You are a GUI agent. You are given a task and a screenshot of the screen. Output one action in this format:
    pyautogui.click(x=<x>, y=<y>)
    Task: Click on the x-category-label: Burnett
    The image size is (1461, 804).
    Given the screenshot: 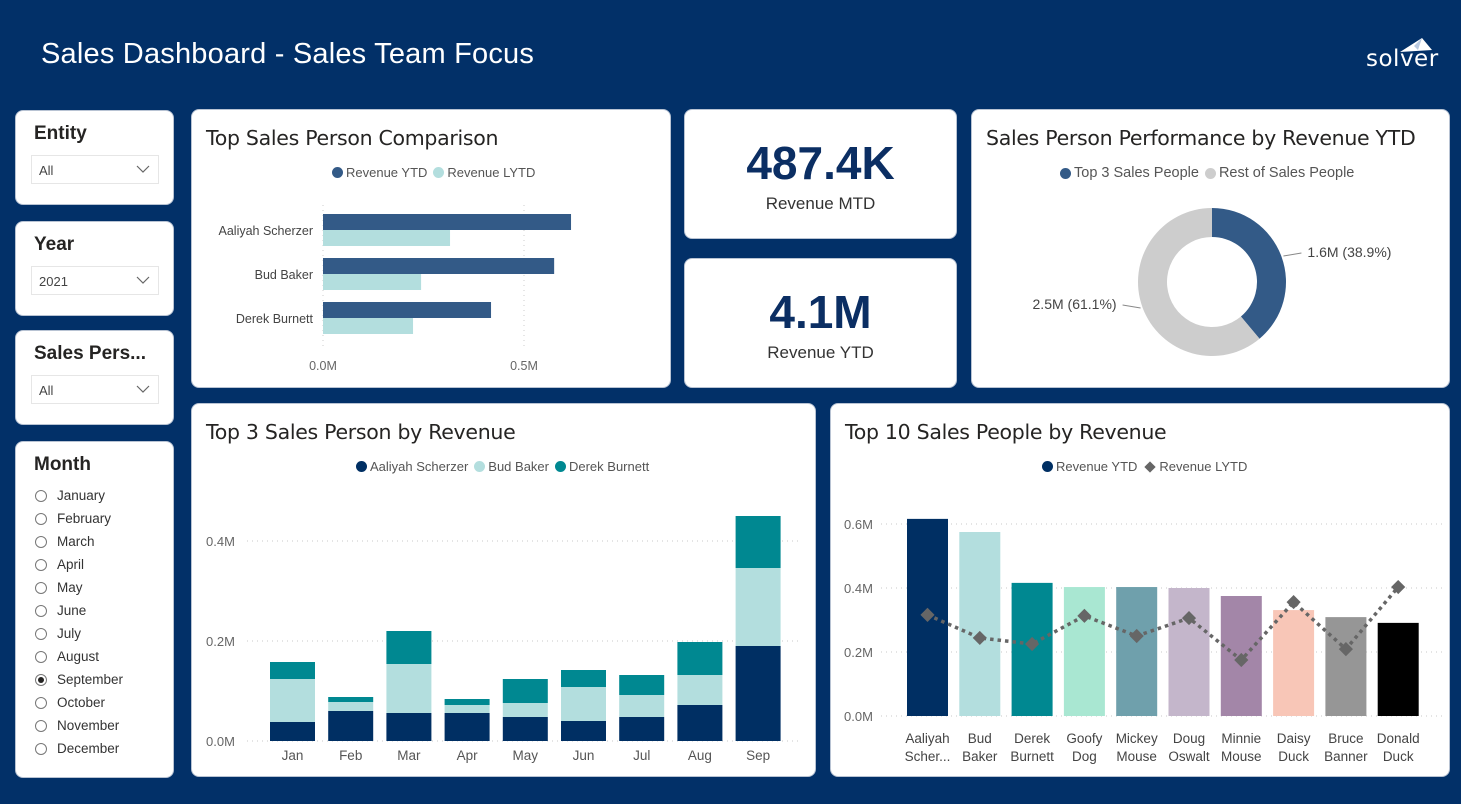 What is the action you would take?
    pyautogui.click(x=1032, y=756)
    